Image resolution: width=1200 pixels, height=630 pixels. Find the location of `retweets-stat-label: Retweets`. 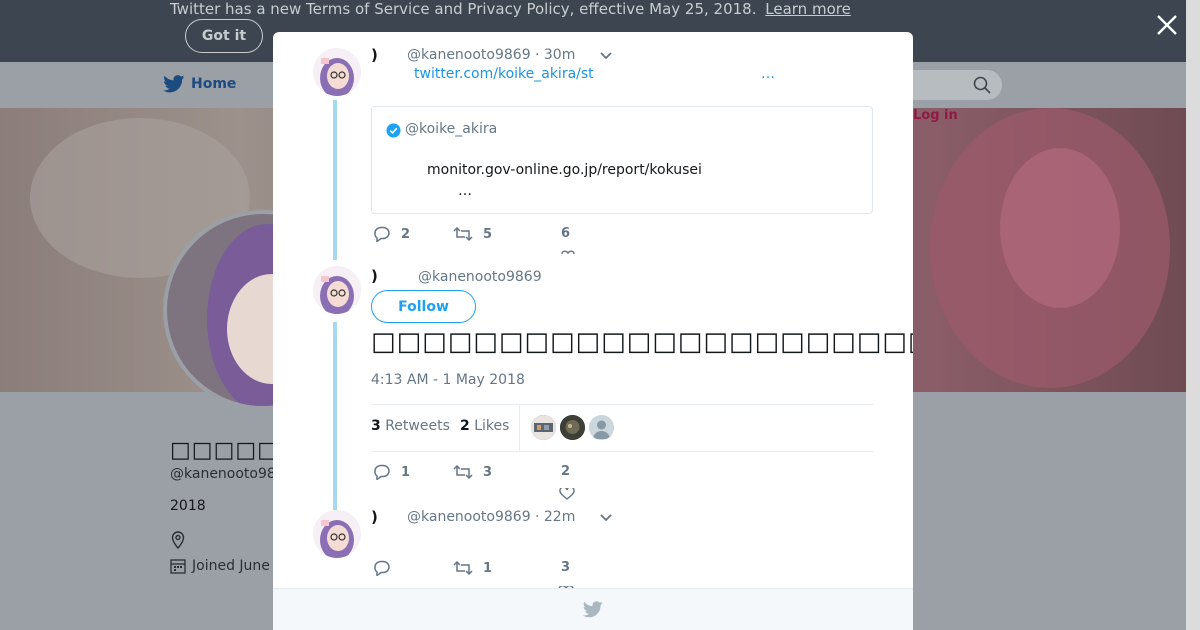

retweets-stat-label: Retweets is located at coordinates (417, 426).